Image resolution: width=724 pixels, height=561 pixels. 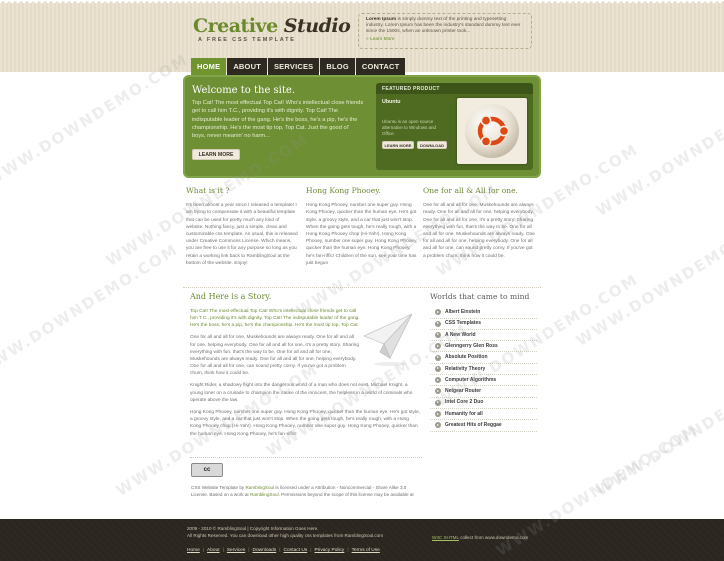 I want to click on footer-link-about: About, so click(x=213, y=551).